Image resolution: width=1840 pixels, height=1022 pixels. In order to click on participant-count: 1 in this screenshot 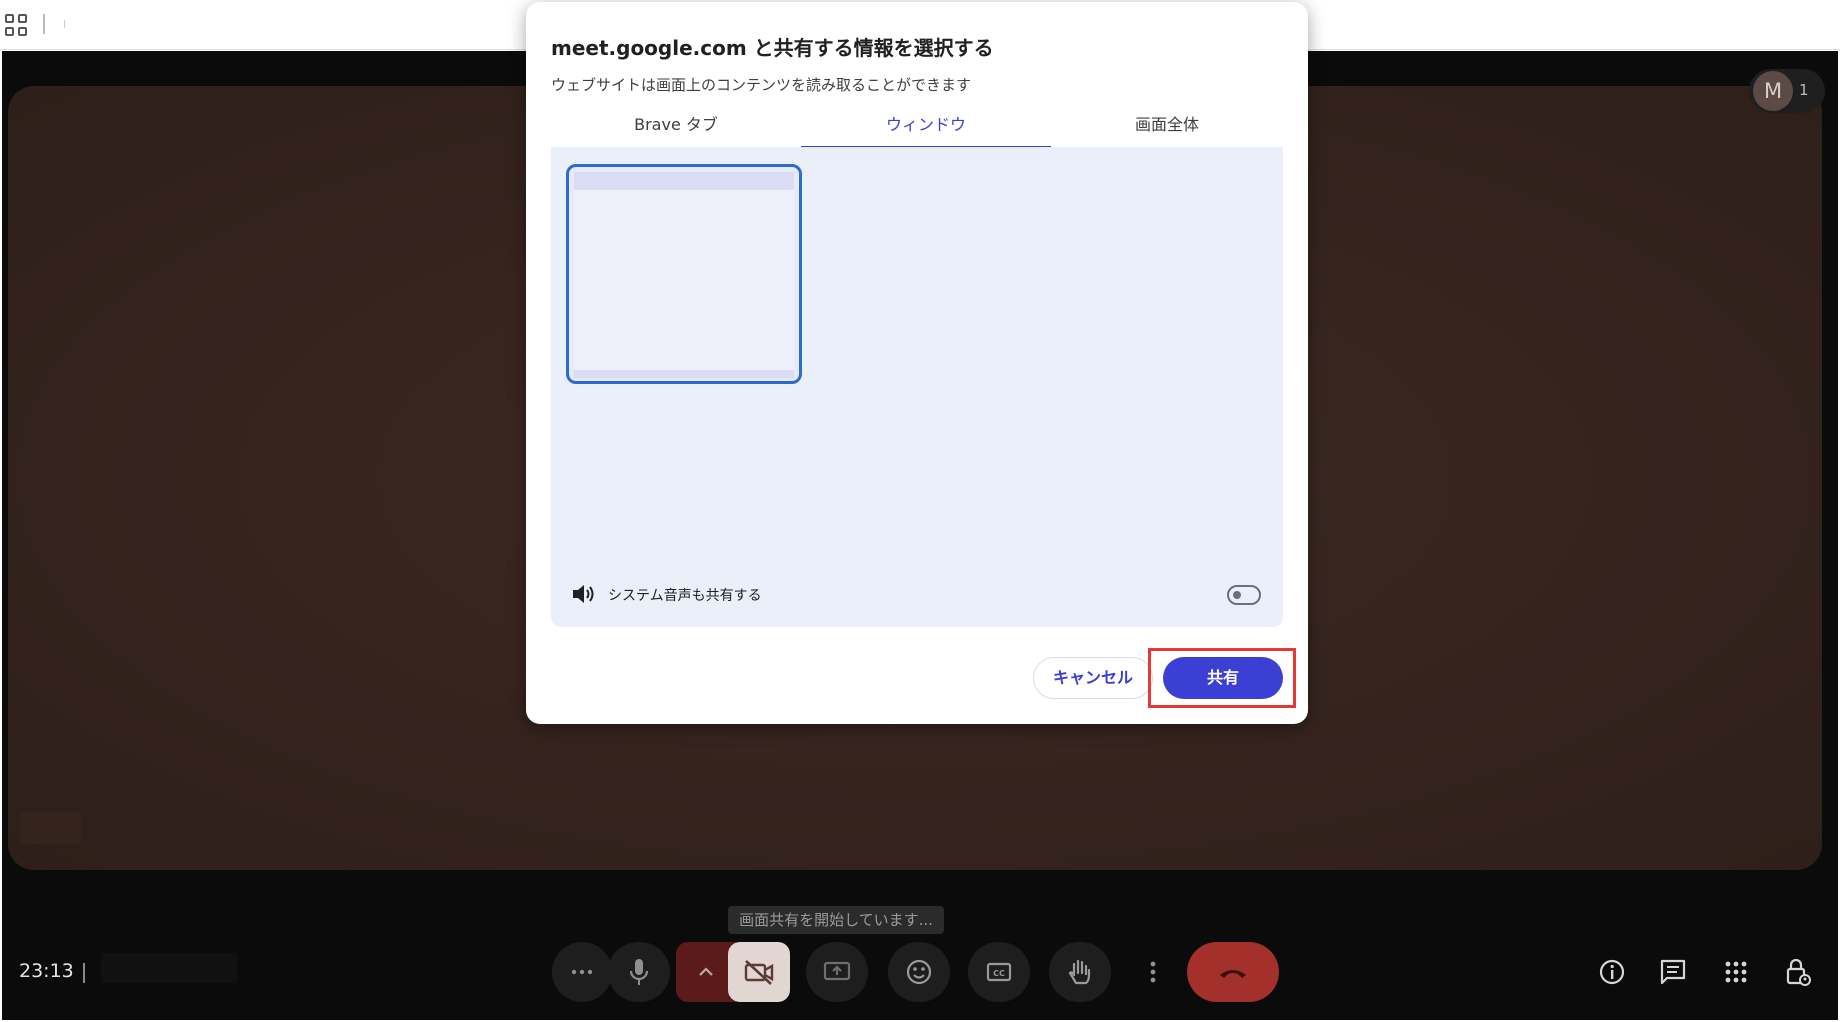, I will do `click(1804, 90)`.